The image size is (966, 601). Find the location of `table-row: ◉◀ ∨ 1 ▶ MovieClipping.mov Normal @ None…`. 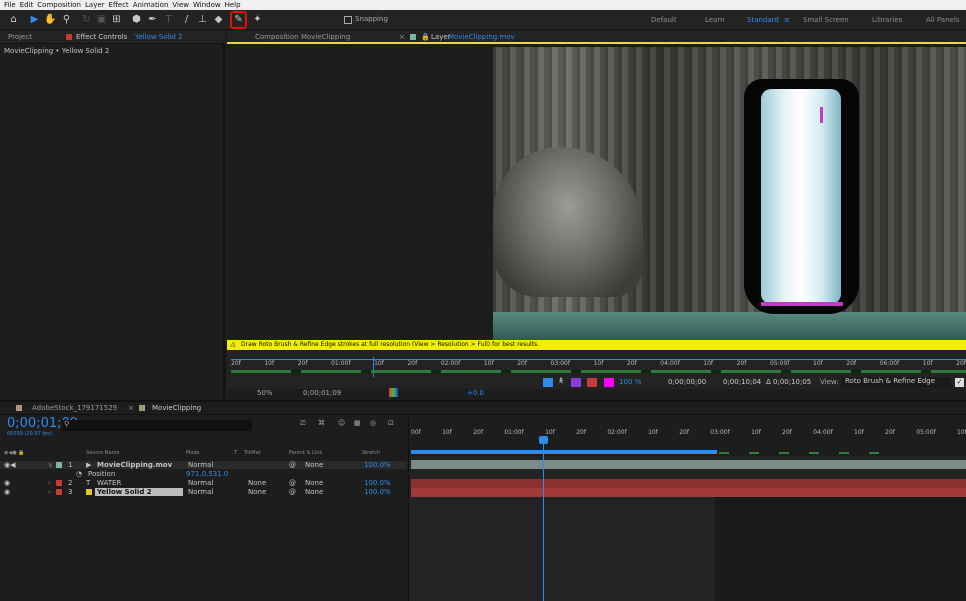

table-row: ◉◀ ∨ 1 ▶ MovieClipping.mov Normal @ None… is located at coordinates (203, 465).